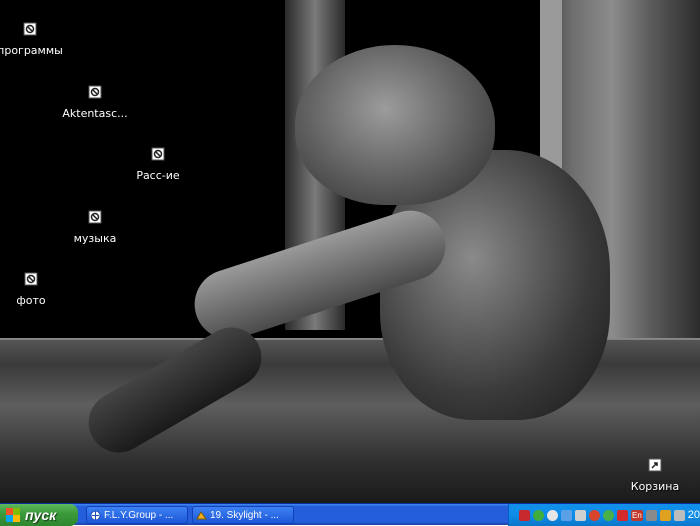 The height and width of the screenshot is (526, 700). Describe the element at coordinates (552, 515) in the screenshot. I see `tray-clock-icon` at that location.